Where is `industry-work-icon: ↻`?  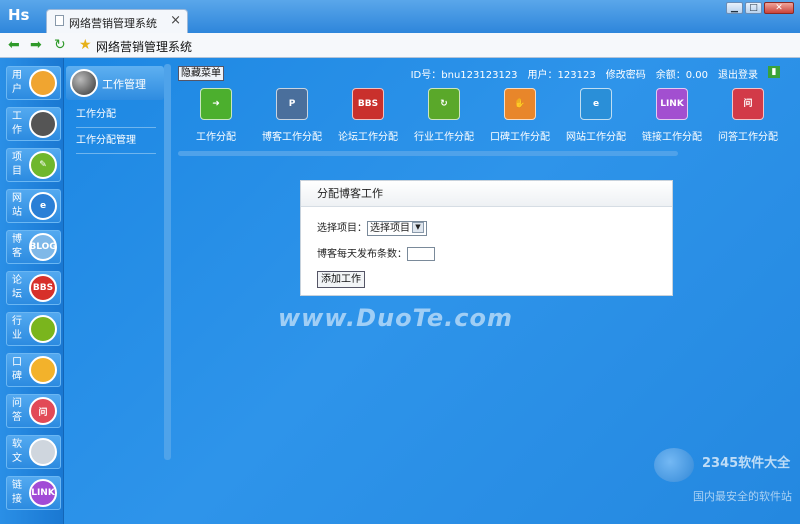 industry-work-icon: ↻ is located at coordinates (444, 104).